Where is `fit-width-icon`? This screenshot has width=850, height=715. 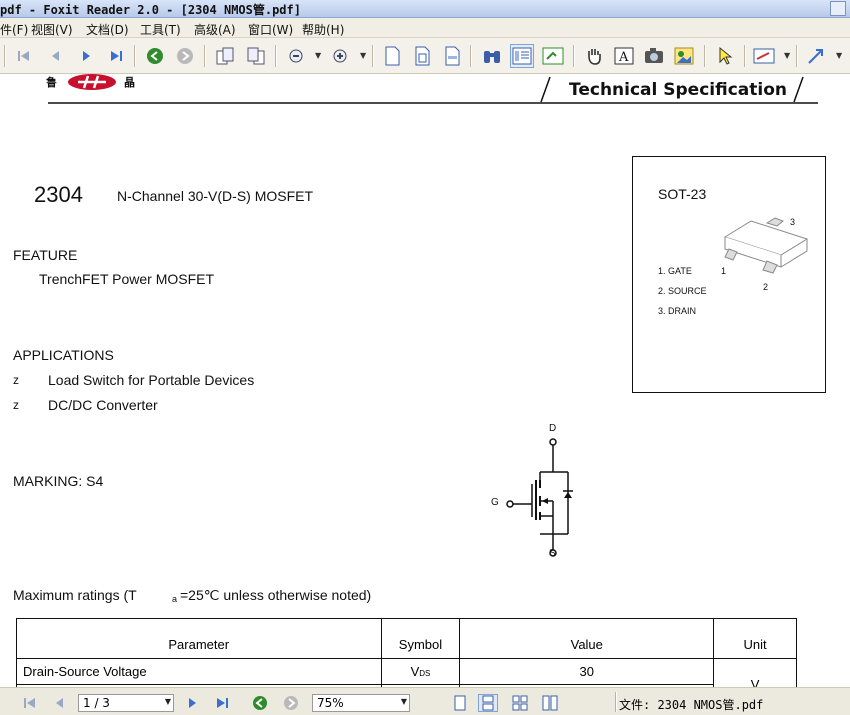
fit-width-icon is located at coordinates (452, 56).